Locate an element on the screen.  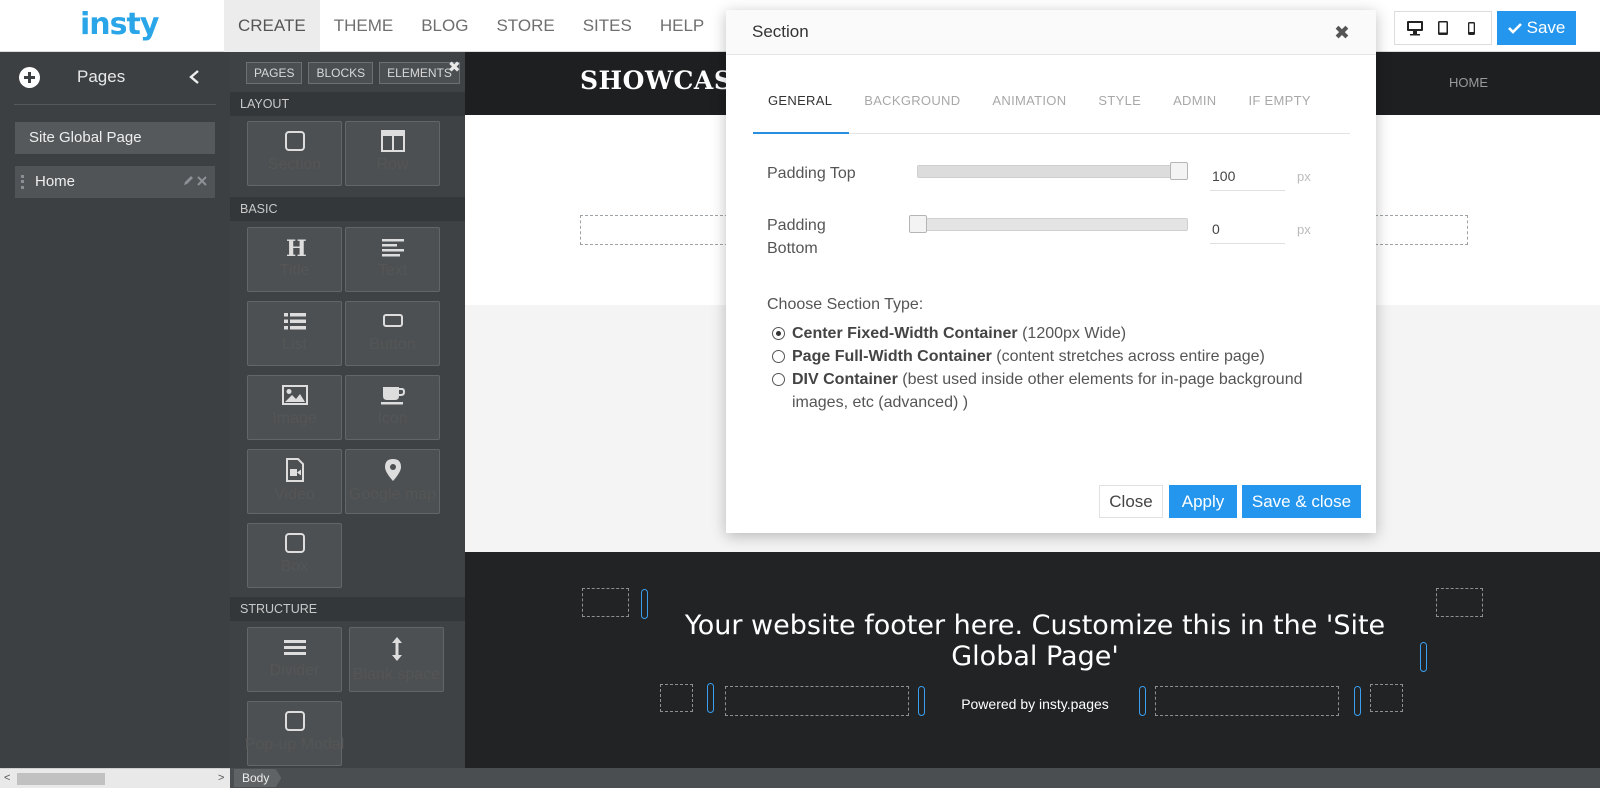
element-text: Text is located at coordinates (392, 259).